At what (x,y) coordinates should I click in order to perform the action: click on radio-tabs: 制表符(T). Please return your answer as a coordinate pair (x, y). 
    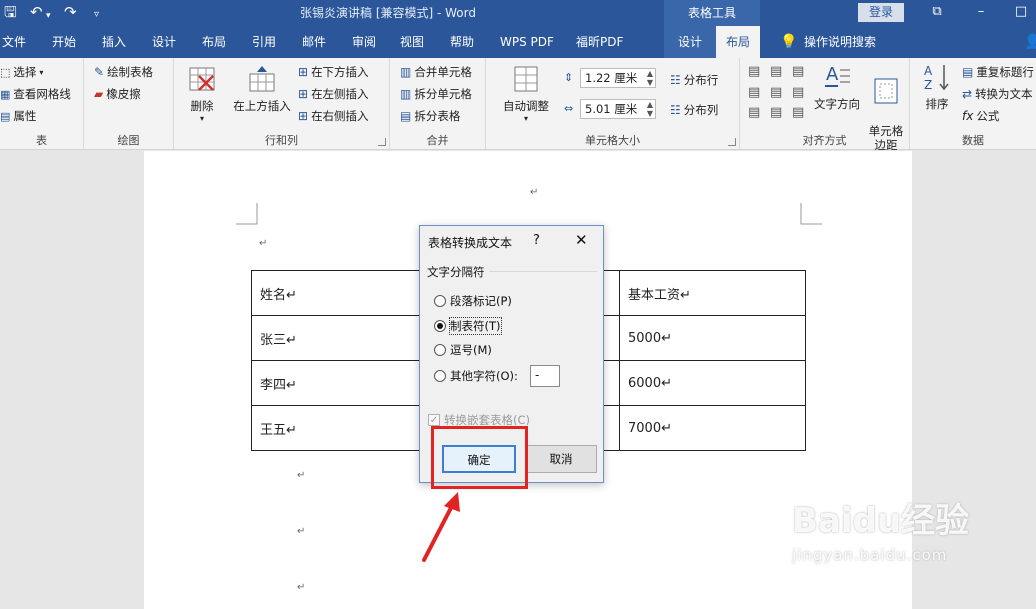
    Looking at the image, I should click on (468, 326).